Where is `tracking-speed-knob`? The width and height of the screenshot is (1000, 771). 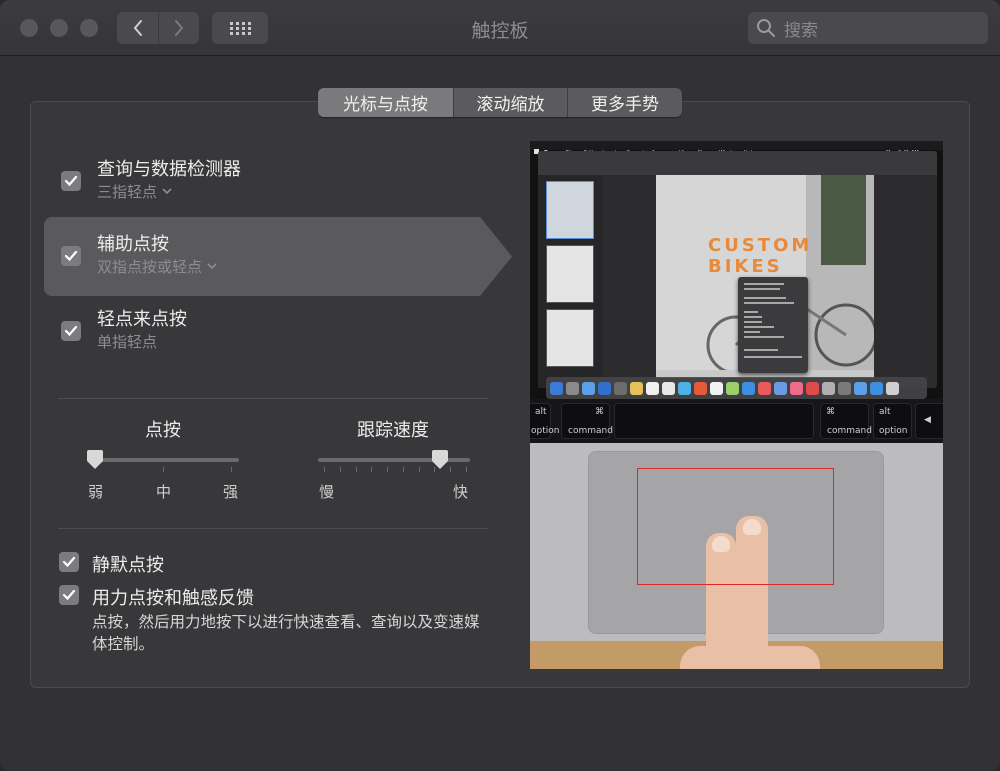 tracking-speed-knob is located at coordinates (440, 460).